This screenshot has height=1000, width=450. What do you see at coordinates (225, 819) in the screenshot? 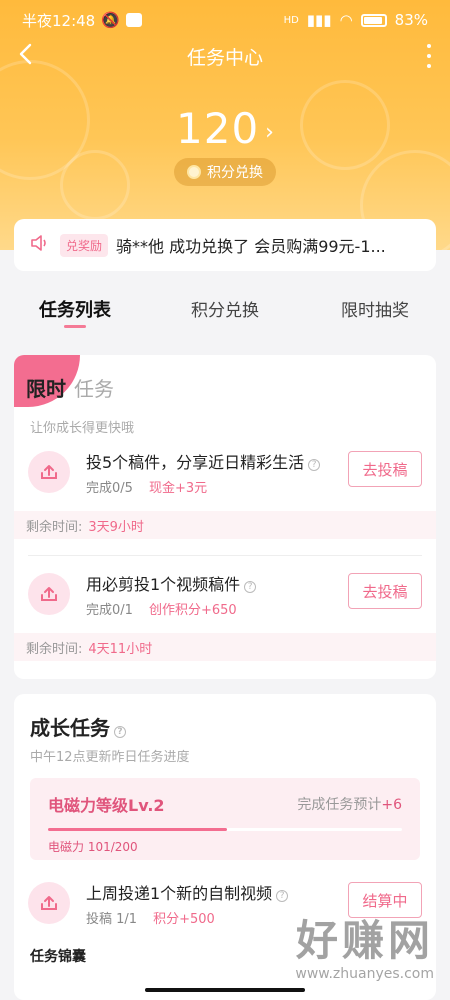
I see `level-box: 电磁力等级Lv.2 完成任务预计+6 电磁力 101/200` at bounding box center [225, 819].